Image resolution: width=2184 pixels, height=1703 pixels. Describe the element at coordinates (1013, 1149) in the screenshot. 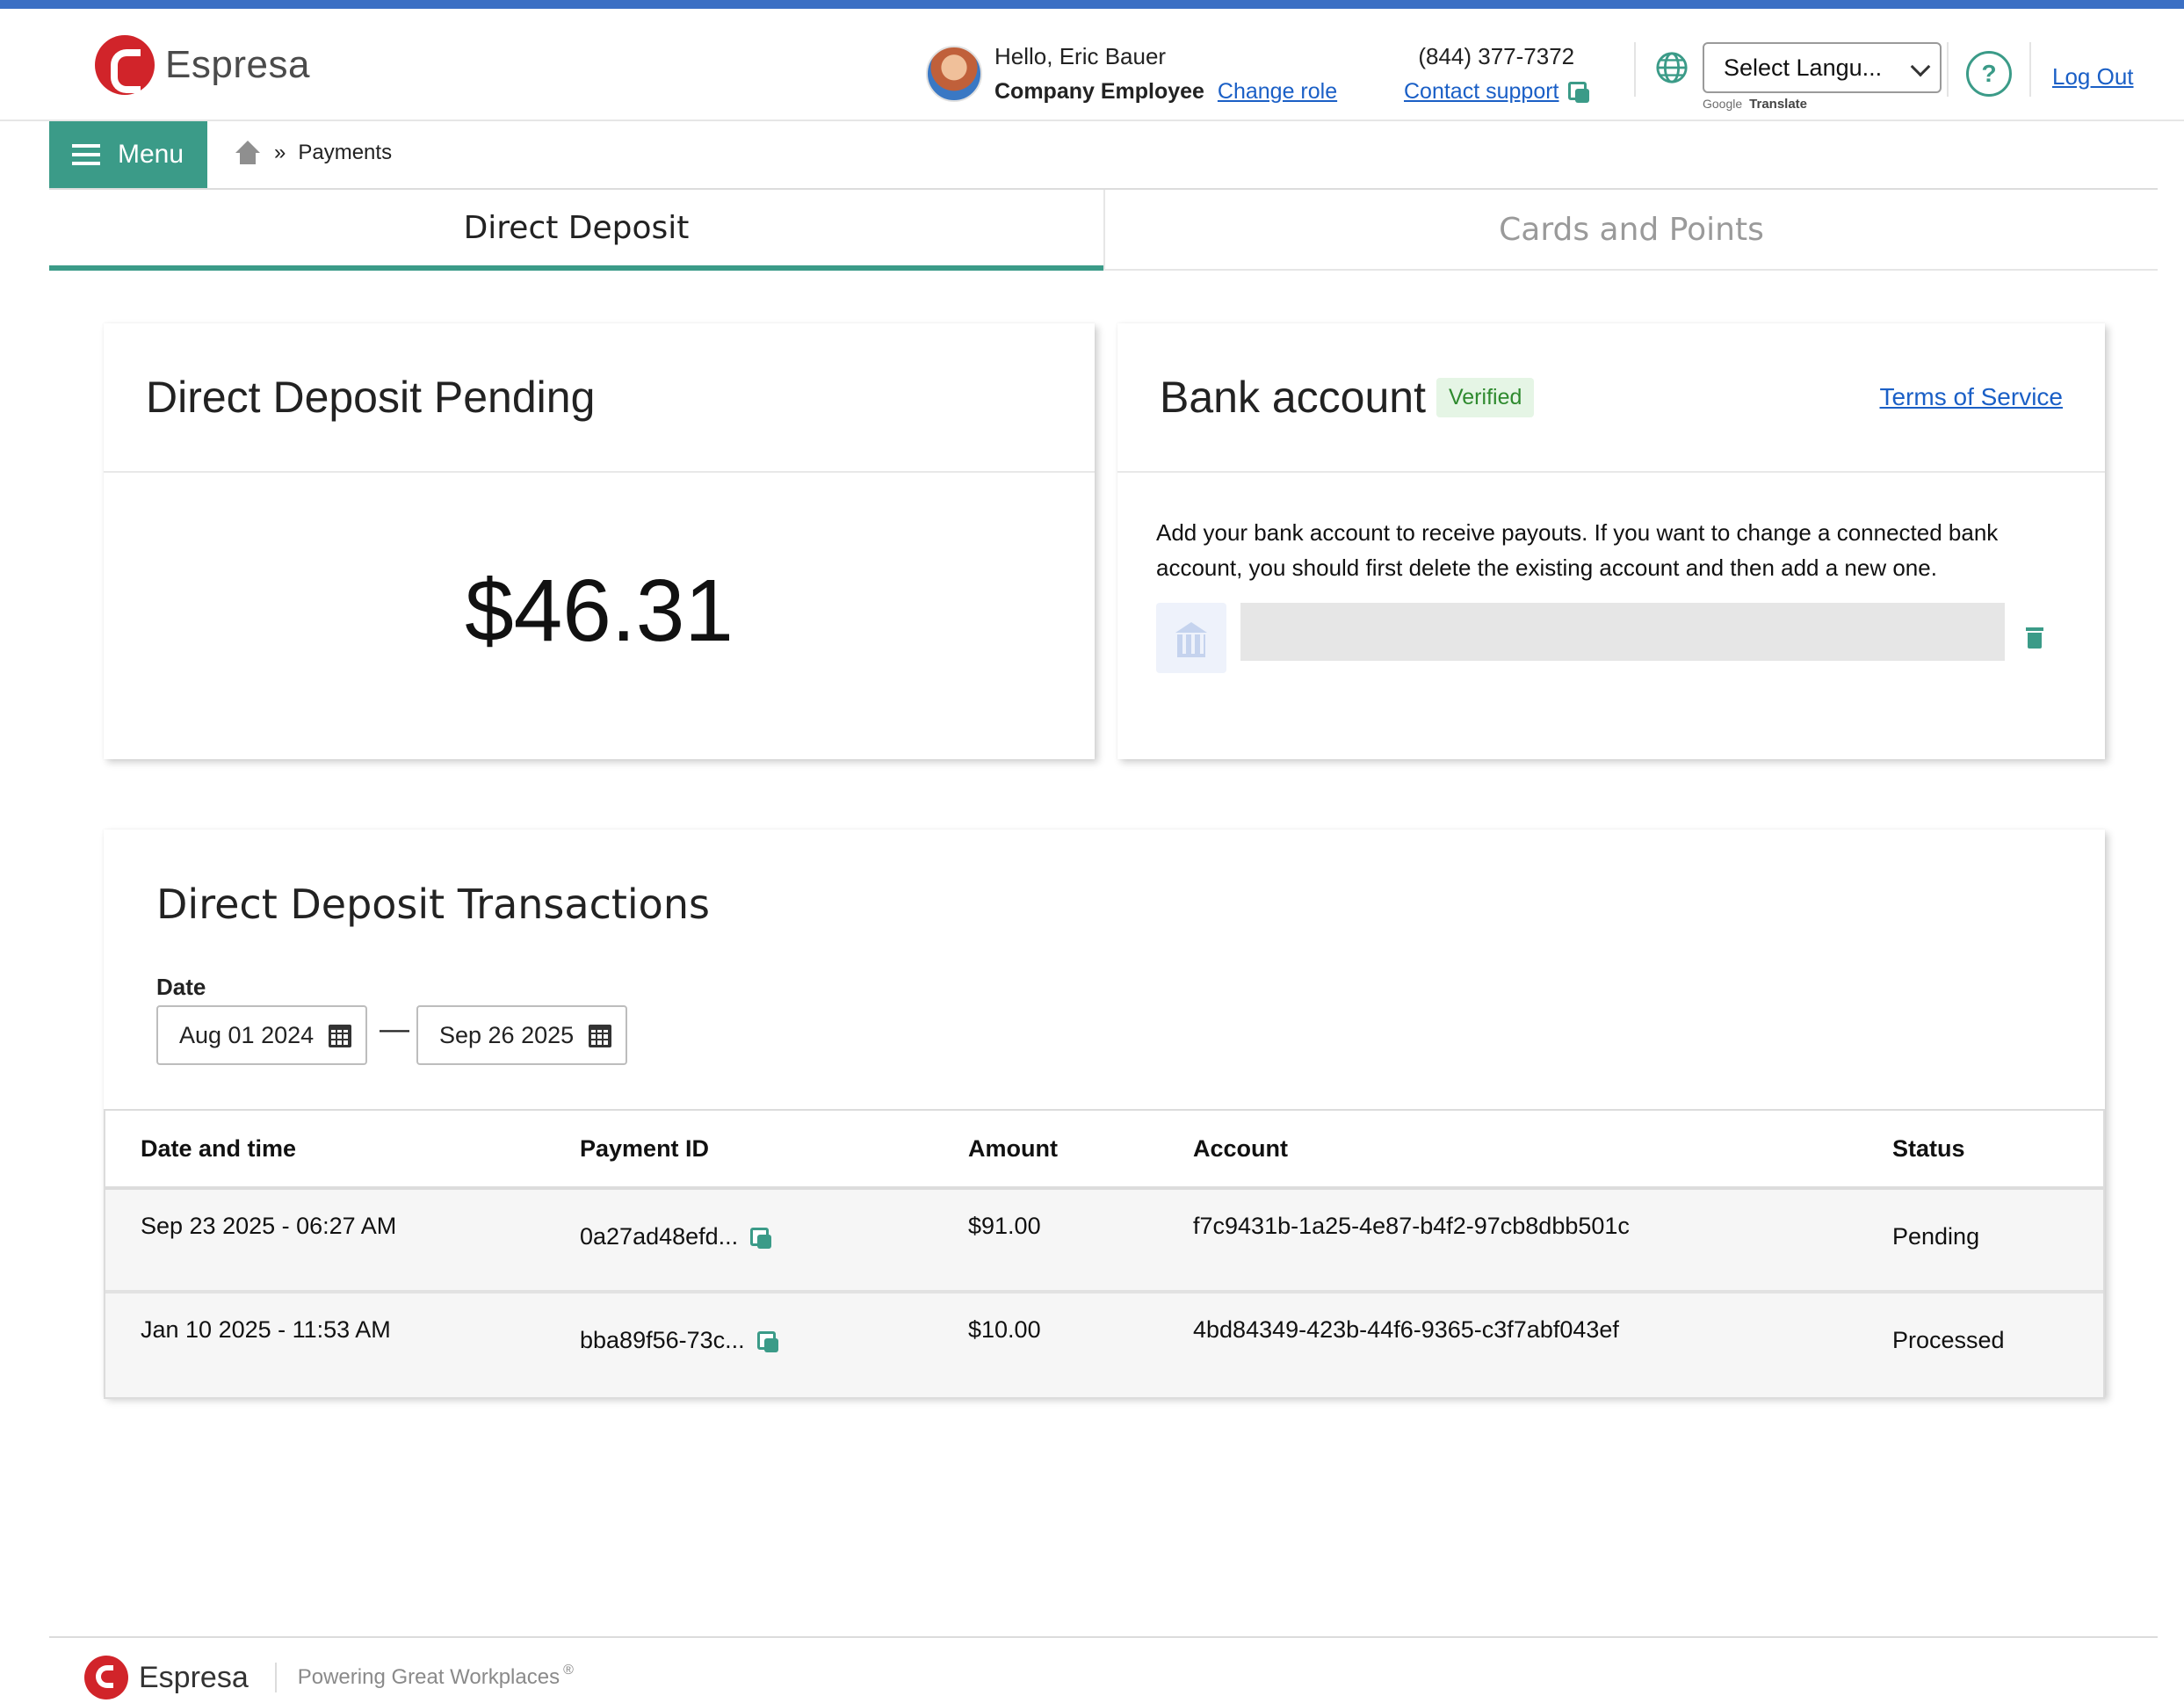

I see `column-header-amount: Amount` at that location.